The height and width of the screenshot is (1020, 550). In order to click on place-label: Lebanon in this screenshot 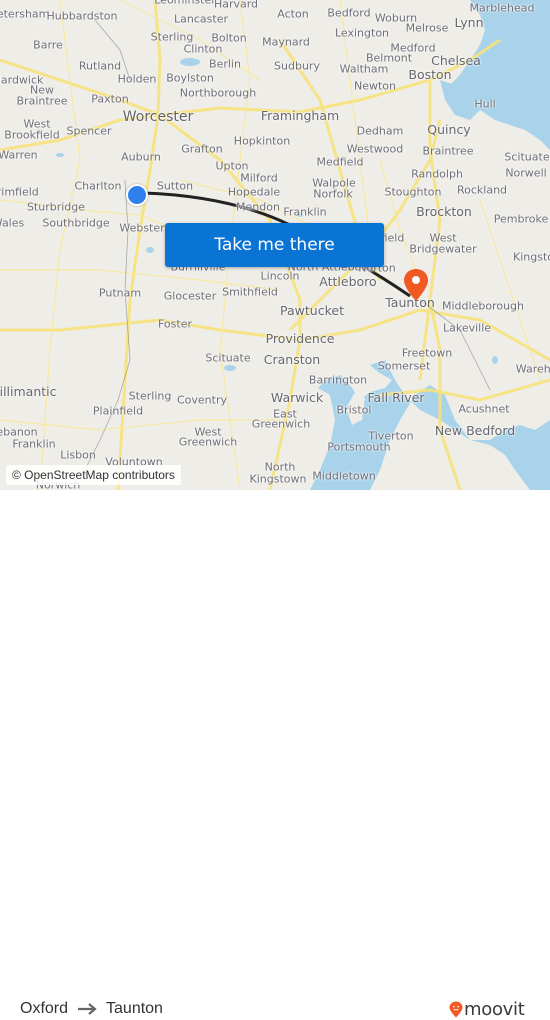, I will do `click(19, 432)`.